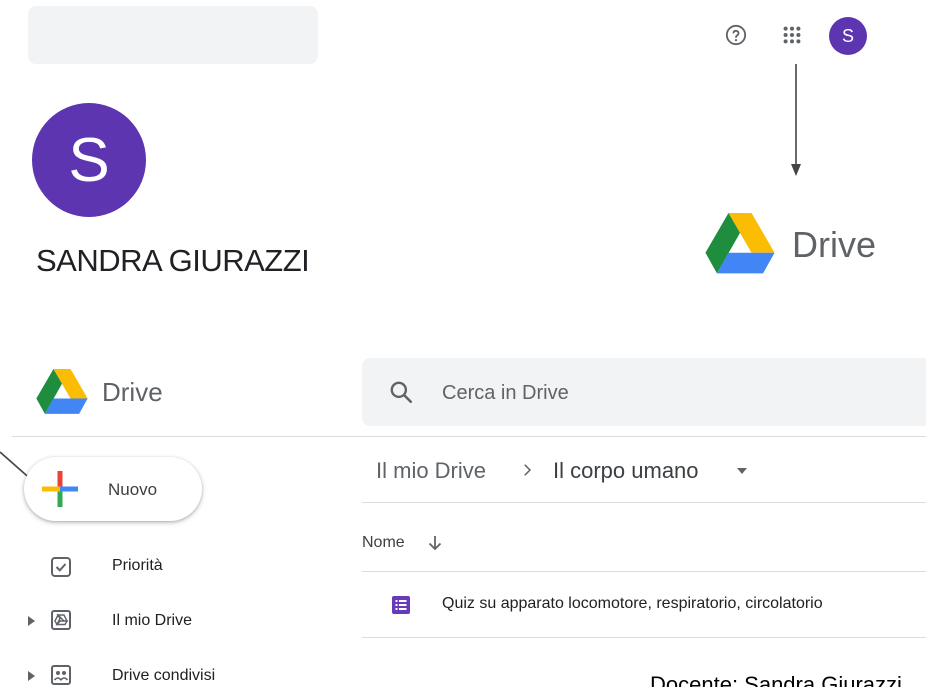 This screenshot has width=926, height=687. What do you see at coordinates (61, 567) in the screenshot?
I see `priority-icon` at bounding box center [61, 567].